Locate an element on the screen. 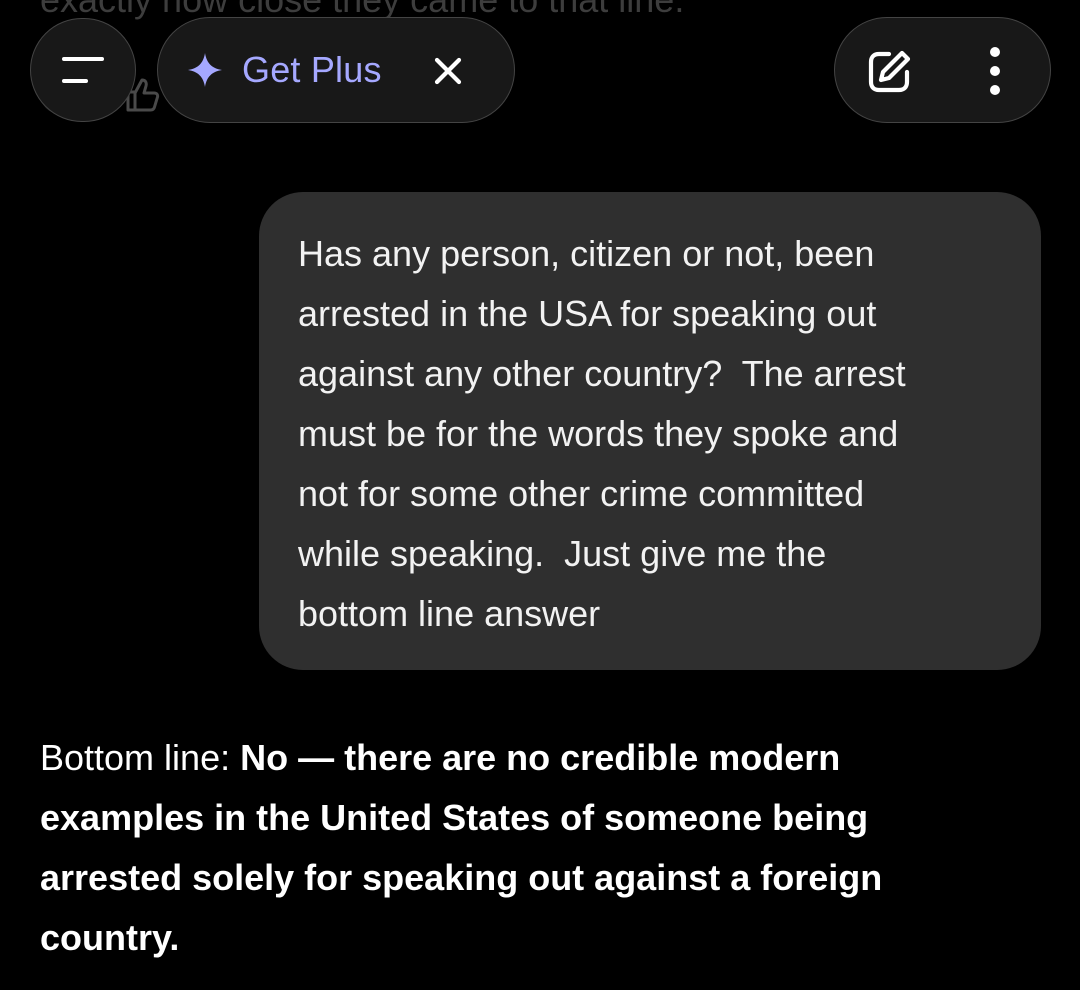 This screenshot has height=990, width=1080. menu-icon is located at coordinates (83, 70).